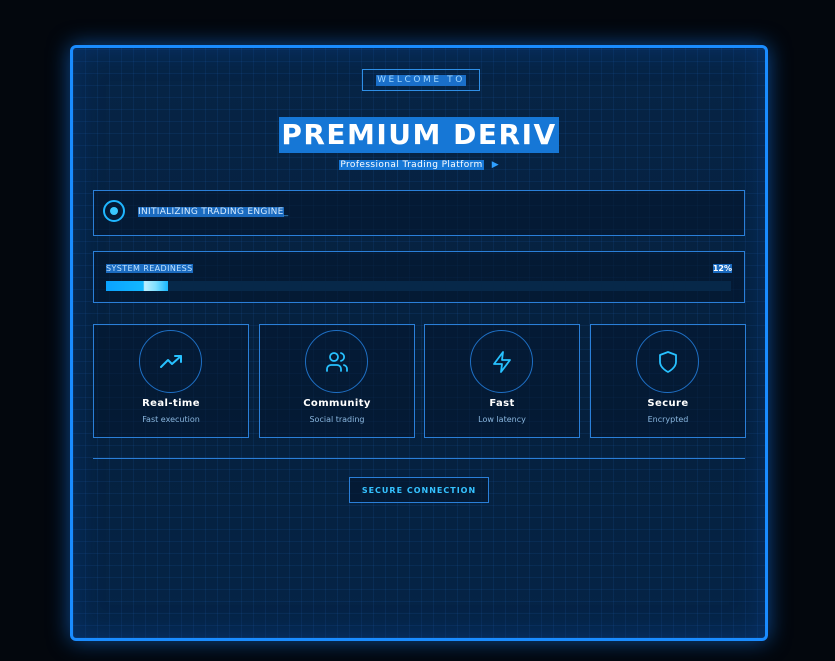  What do you see at coordinates (419, 277) in the screenshot?
I see `readiness-box: SYSTEM READINESS 12%` at bounding box center [419, 277].